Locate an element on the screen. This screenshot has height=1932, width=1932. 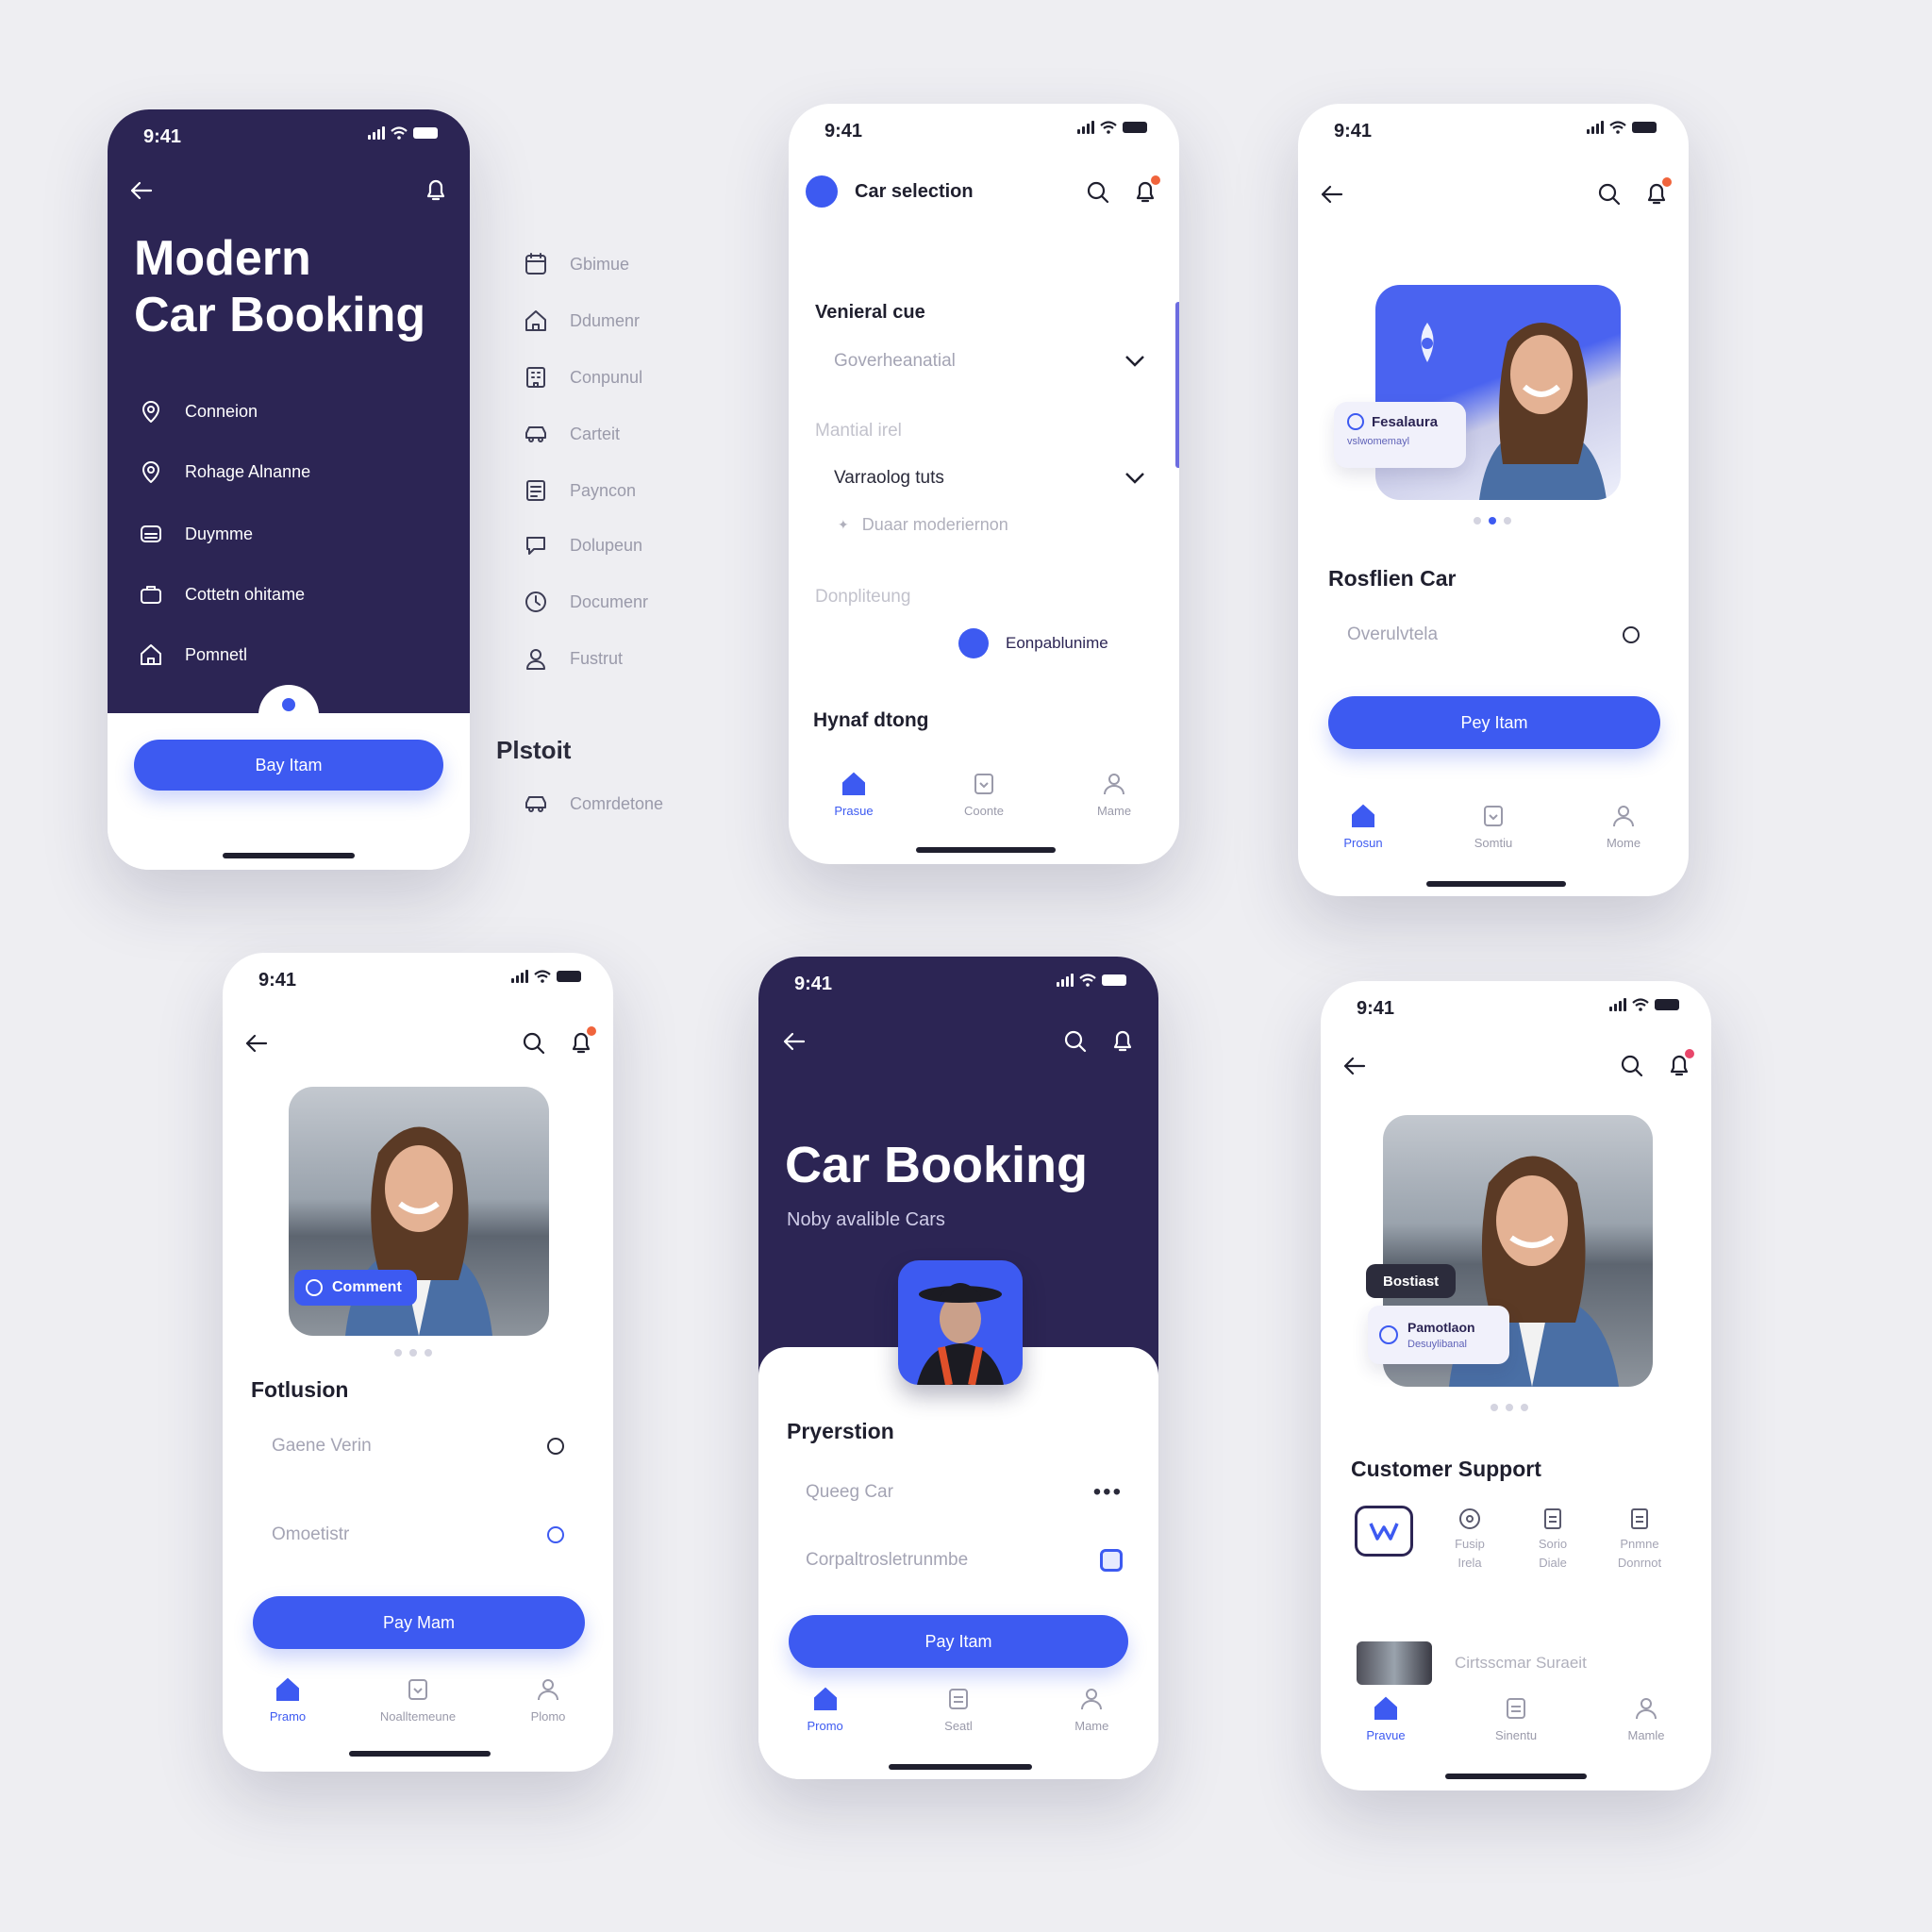
notification-badge is located at coordinates (1689, 1054).